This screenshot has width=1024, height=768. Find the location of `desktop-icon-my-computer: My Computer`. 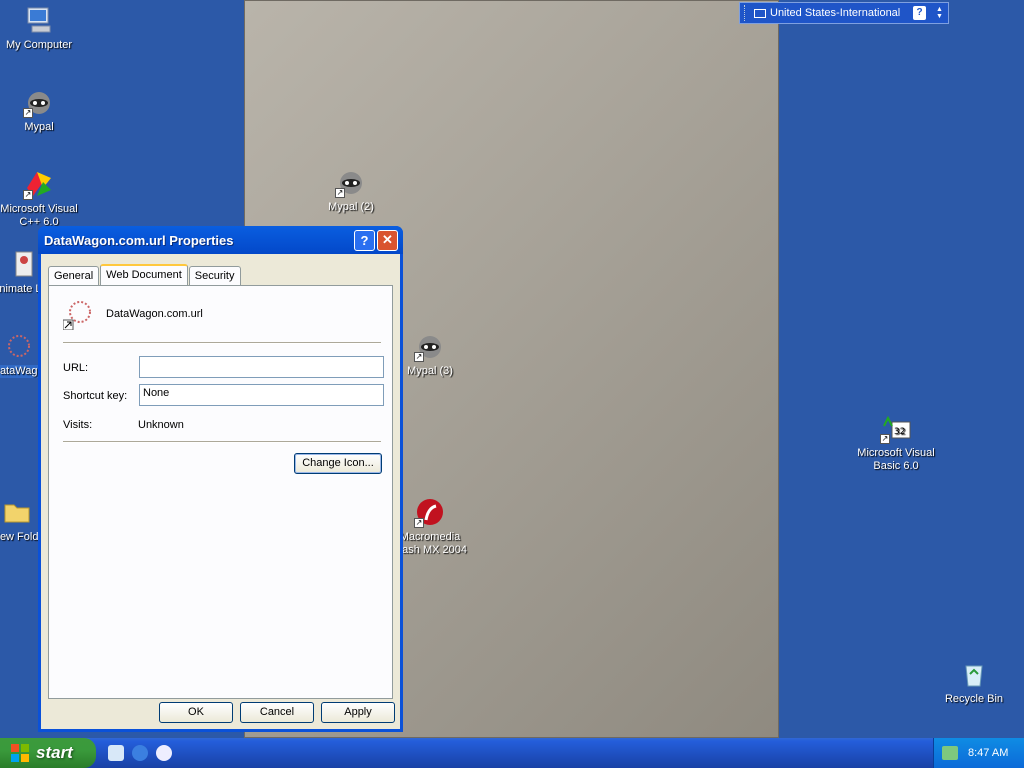

desktop-icon-my-computer: My Computer is located at coordinates (39, 28).